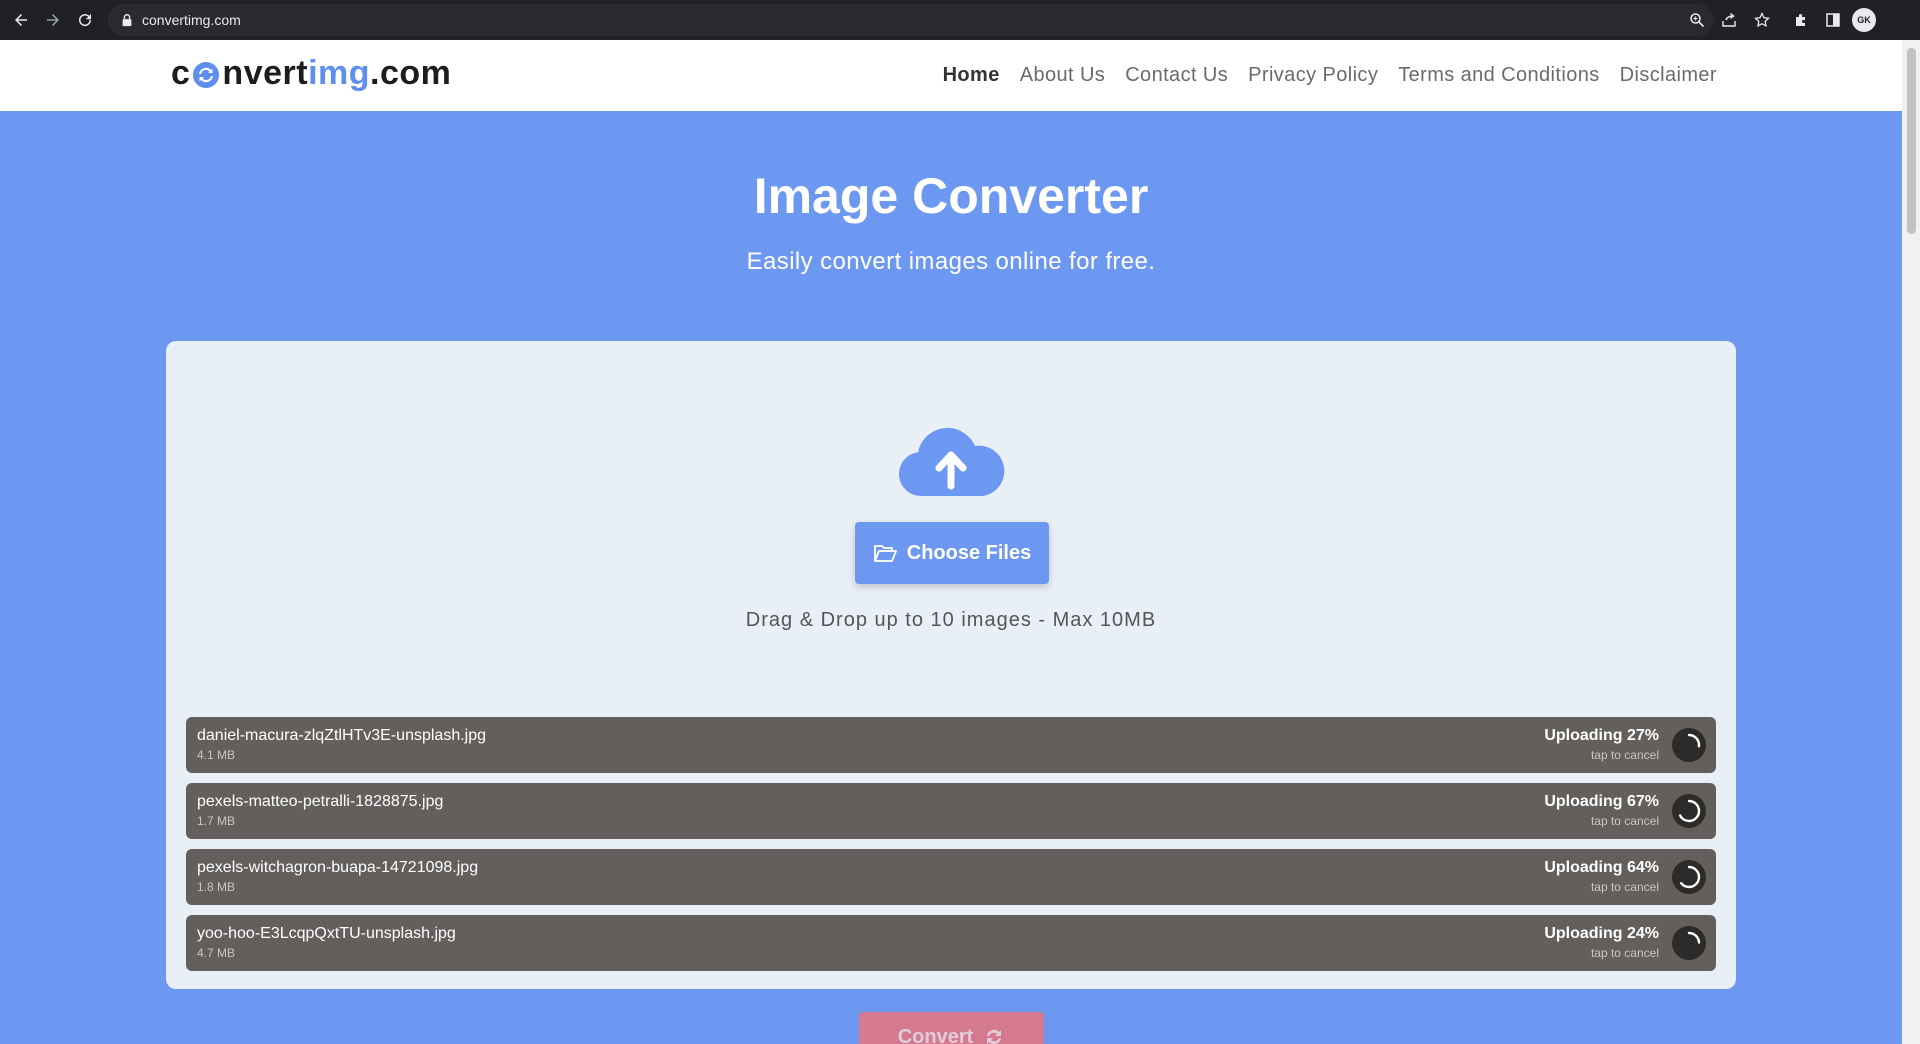  Describe the element at coordinates (911, 20) in the screenshot. I see `address-bar: convertimg.com` at that location.